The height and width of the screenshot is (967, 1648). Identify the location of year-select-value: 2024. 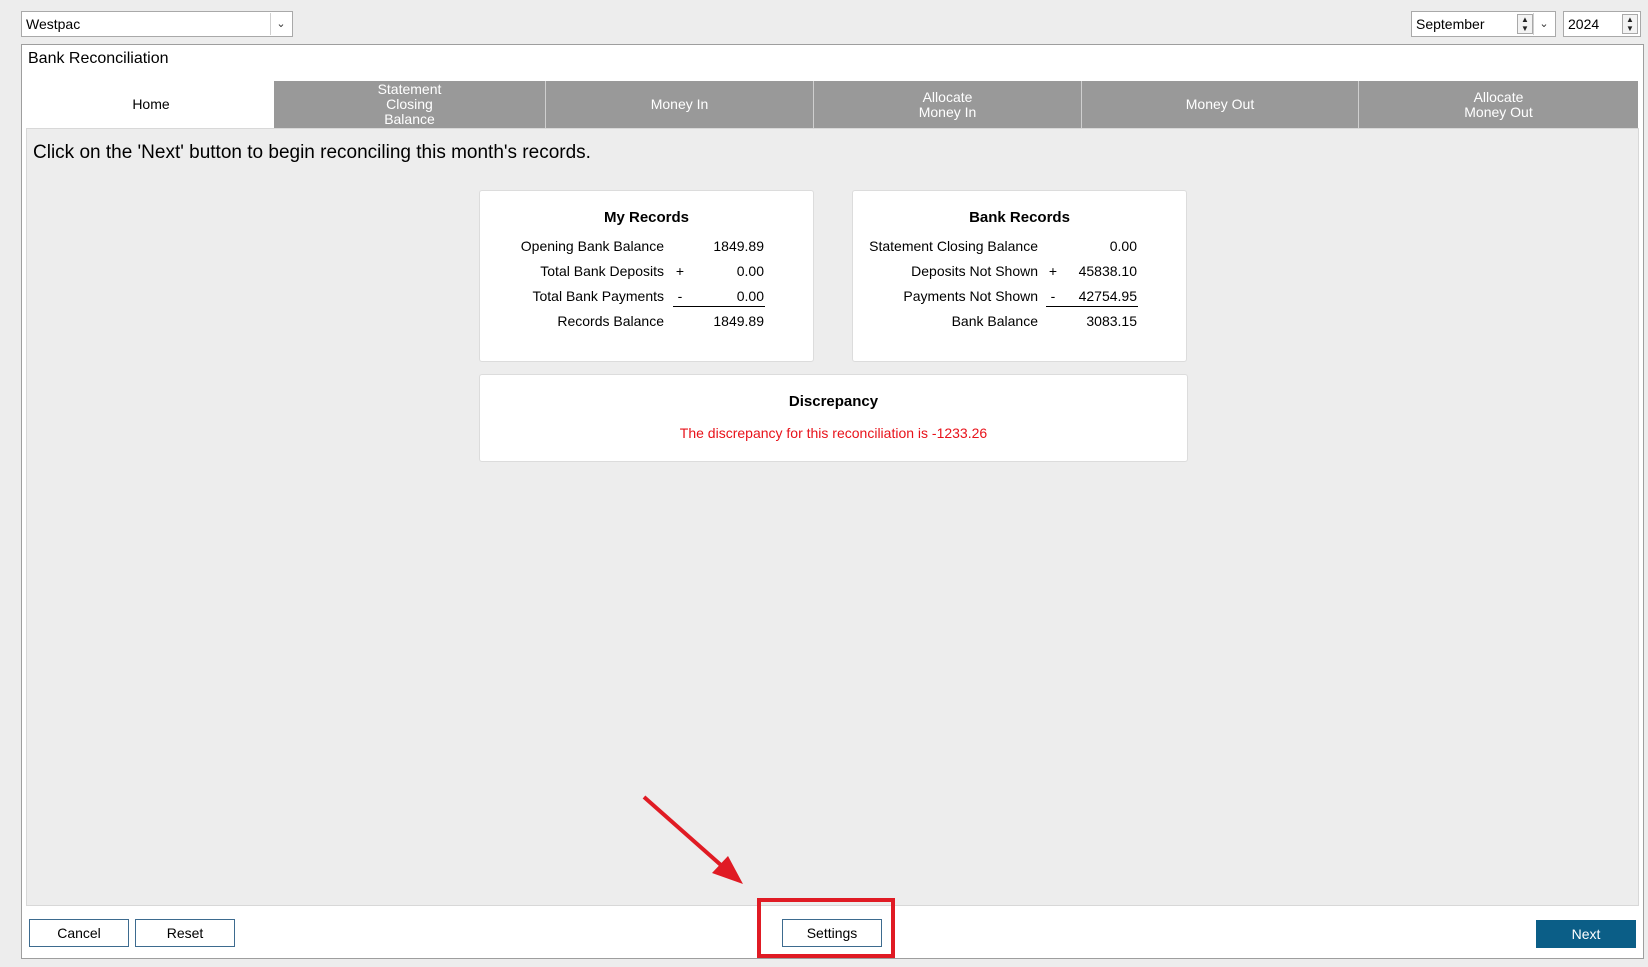
(1584, 24).